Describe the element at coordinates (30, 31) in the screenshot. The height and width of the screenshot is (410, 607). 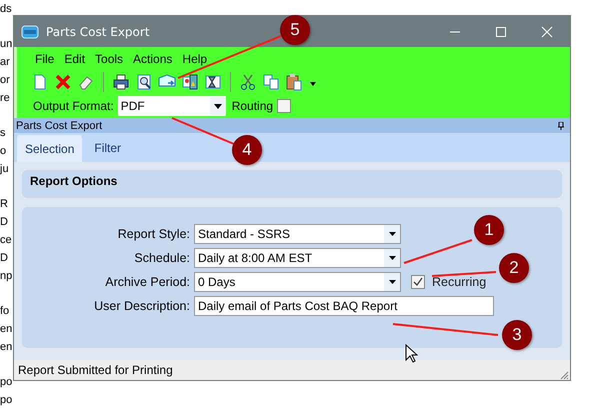
I see `app-icon` at that location.